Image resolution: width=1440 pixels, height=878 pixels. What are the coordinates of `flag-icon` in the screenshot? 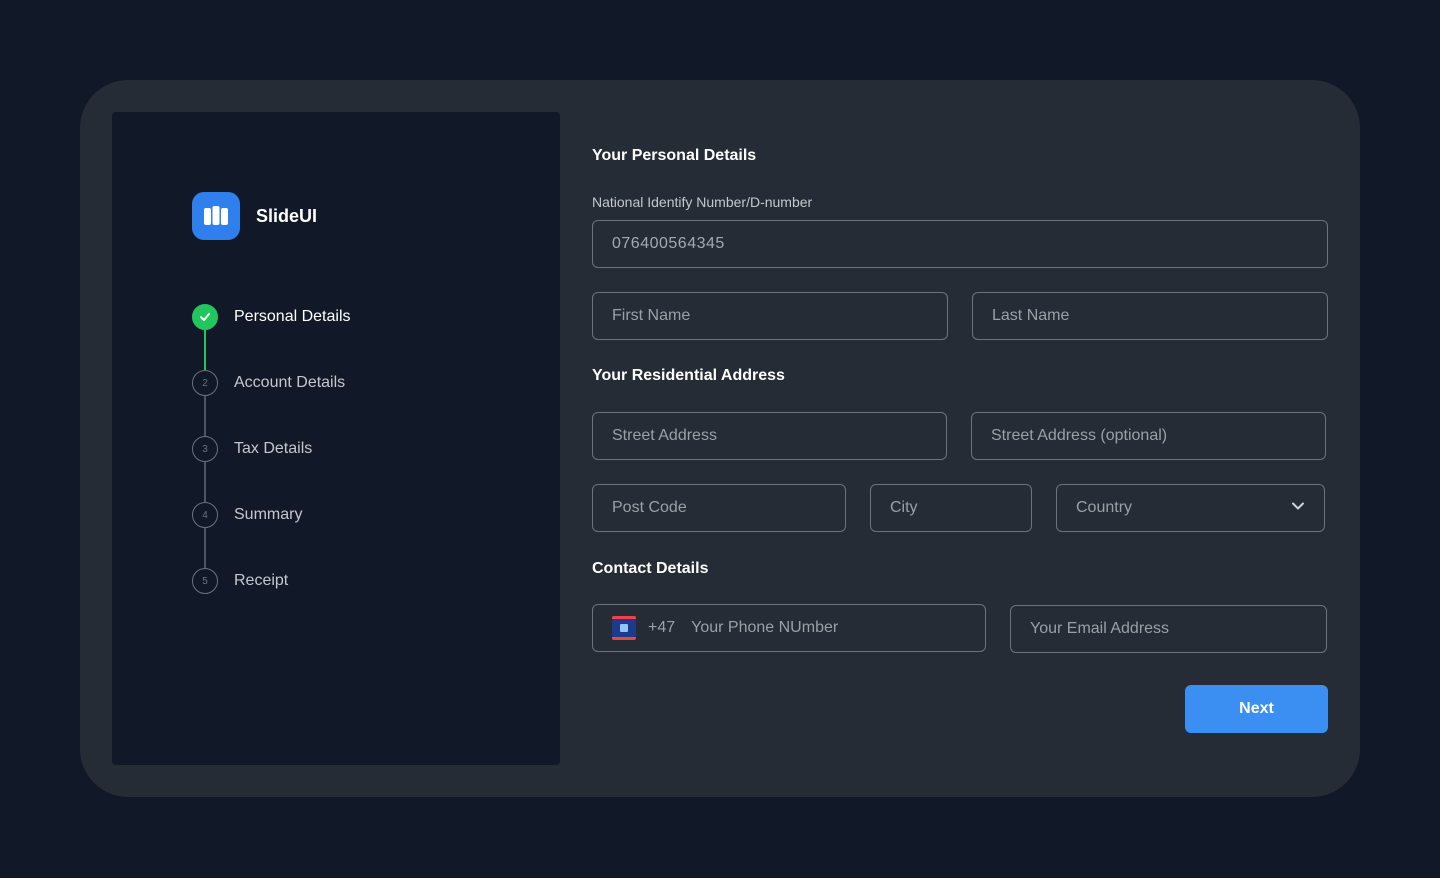 It's located at (624, 628).